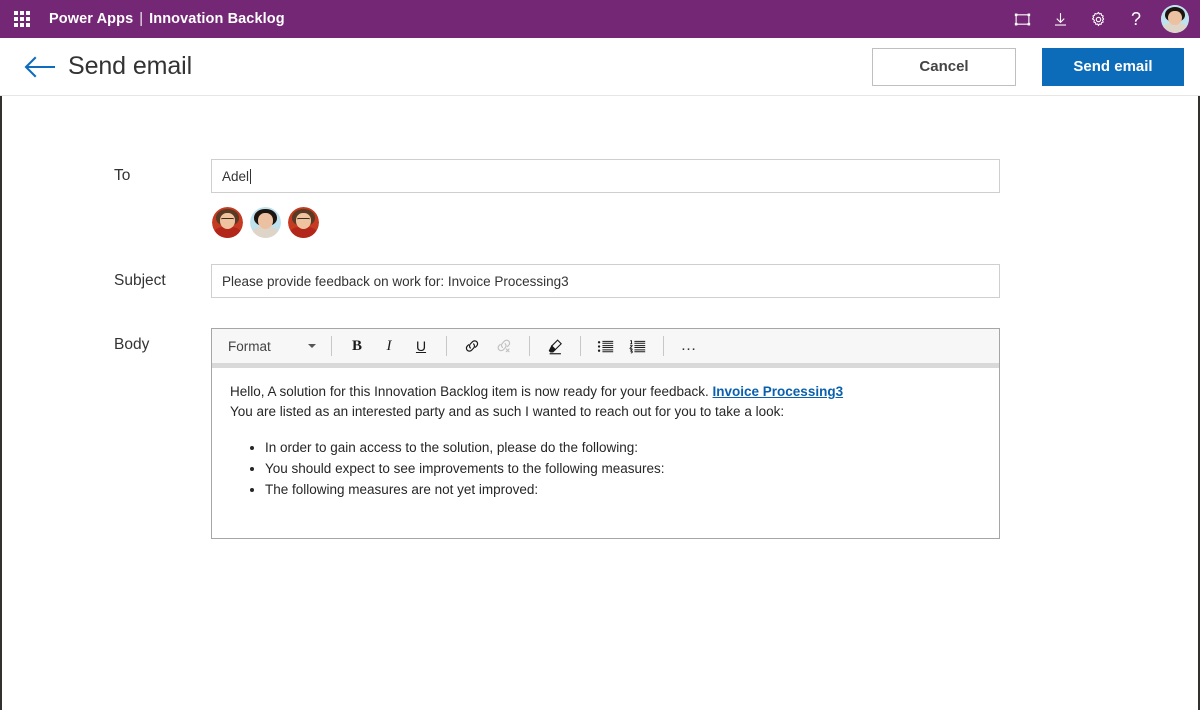 The width and height of the screenshot is (1200, 710). I want to click on insert-link-button, so click(472, 346).